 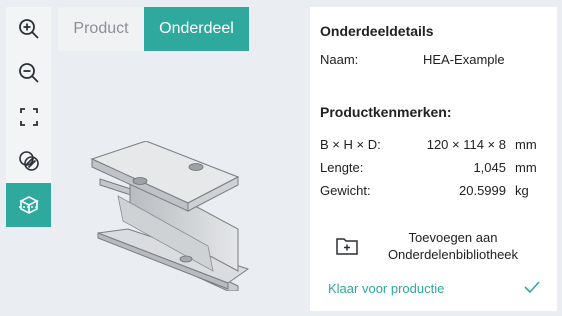 I want to click on weight-label: Gewicht:, so click(x=345, y=190).